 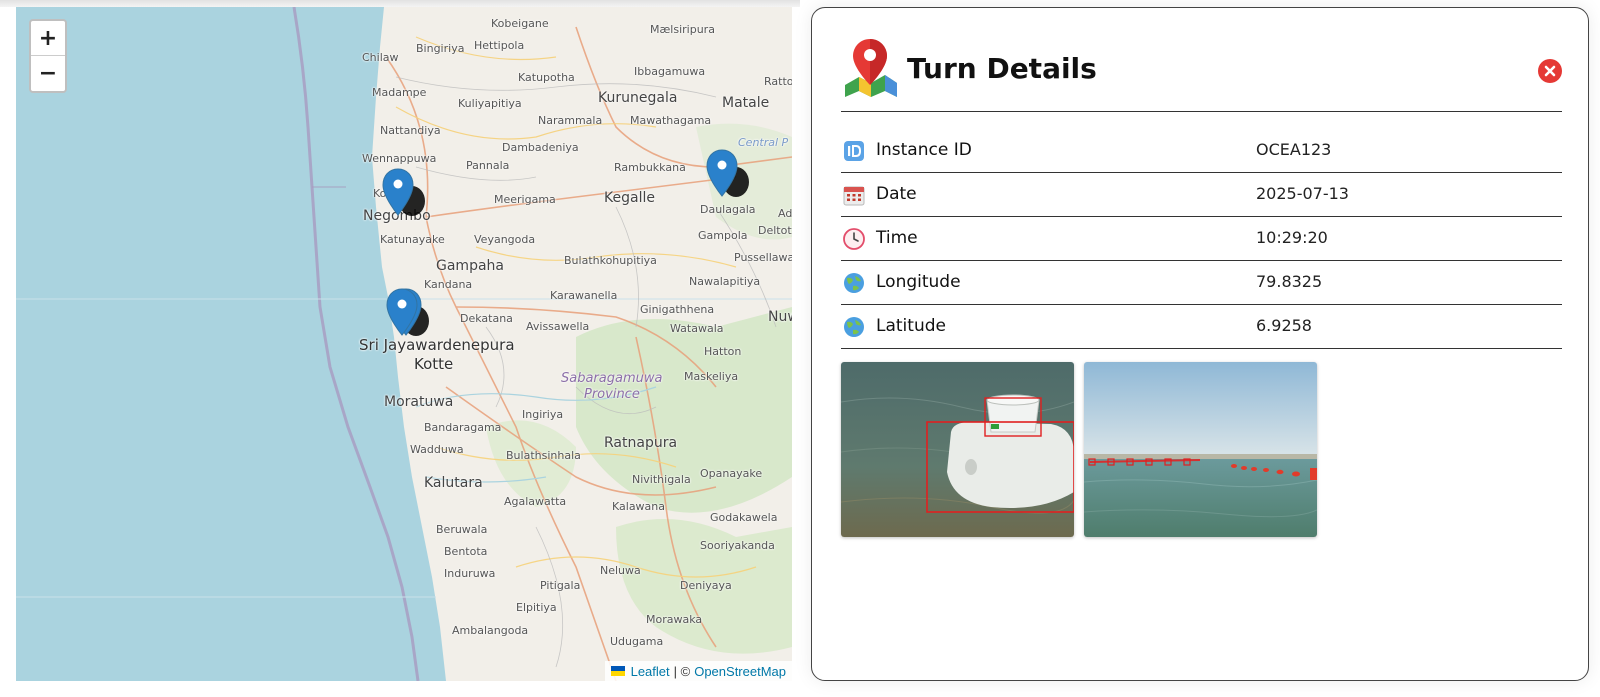 I want to click on detail-row-latitude: Latitude 6.9258, so click(x=1201, y=327).